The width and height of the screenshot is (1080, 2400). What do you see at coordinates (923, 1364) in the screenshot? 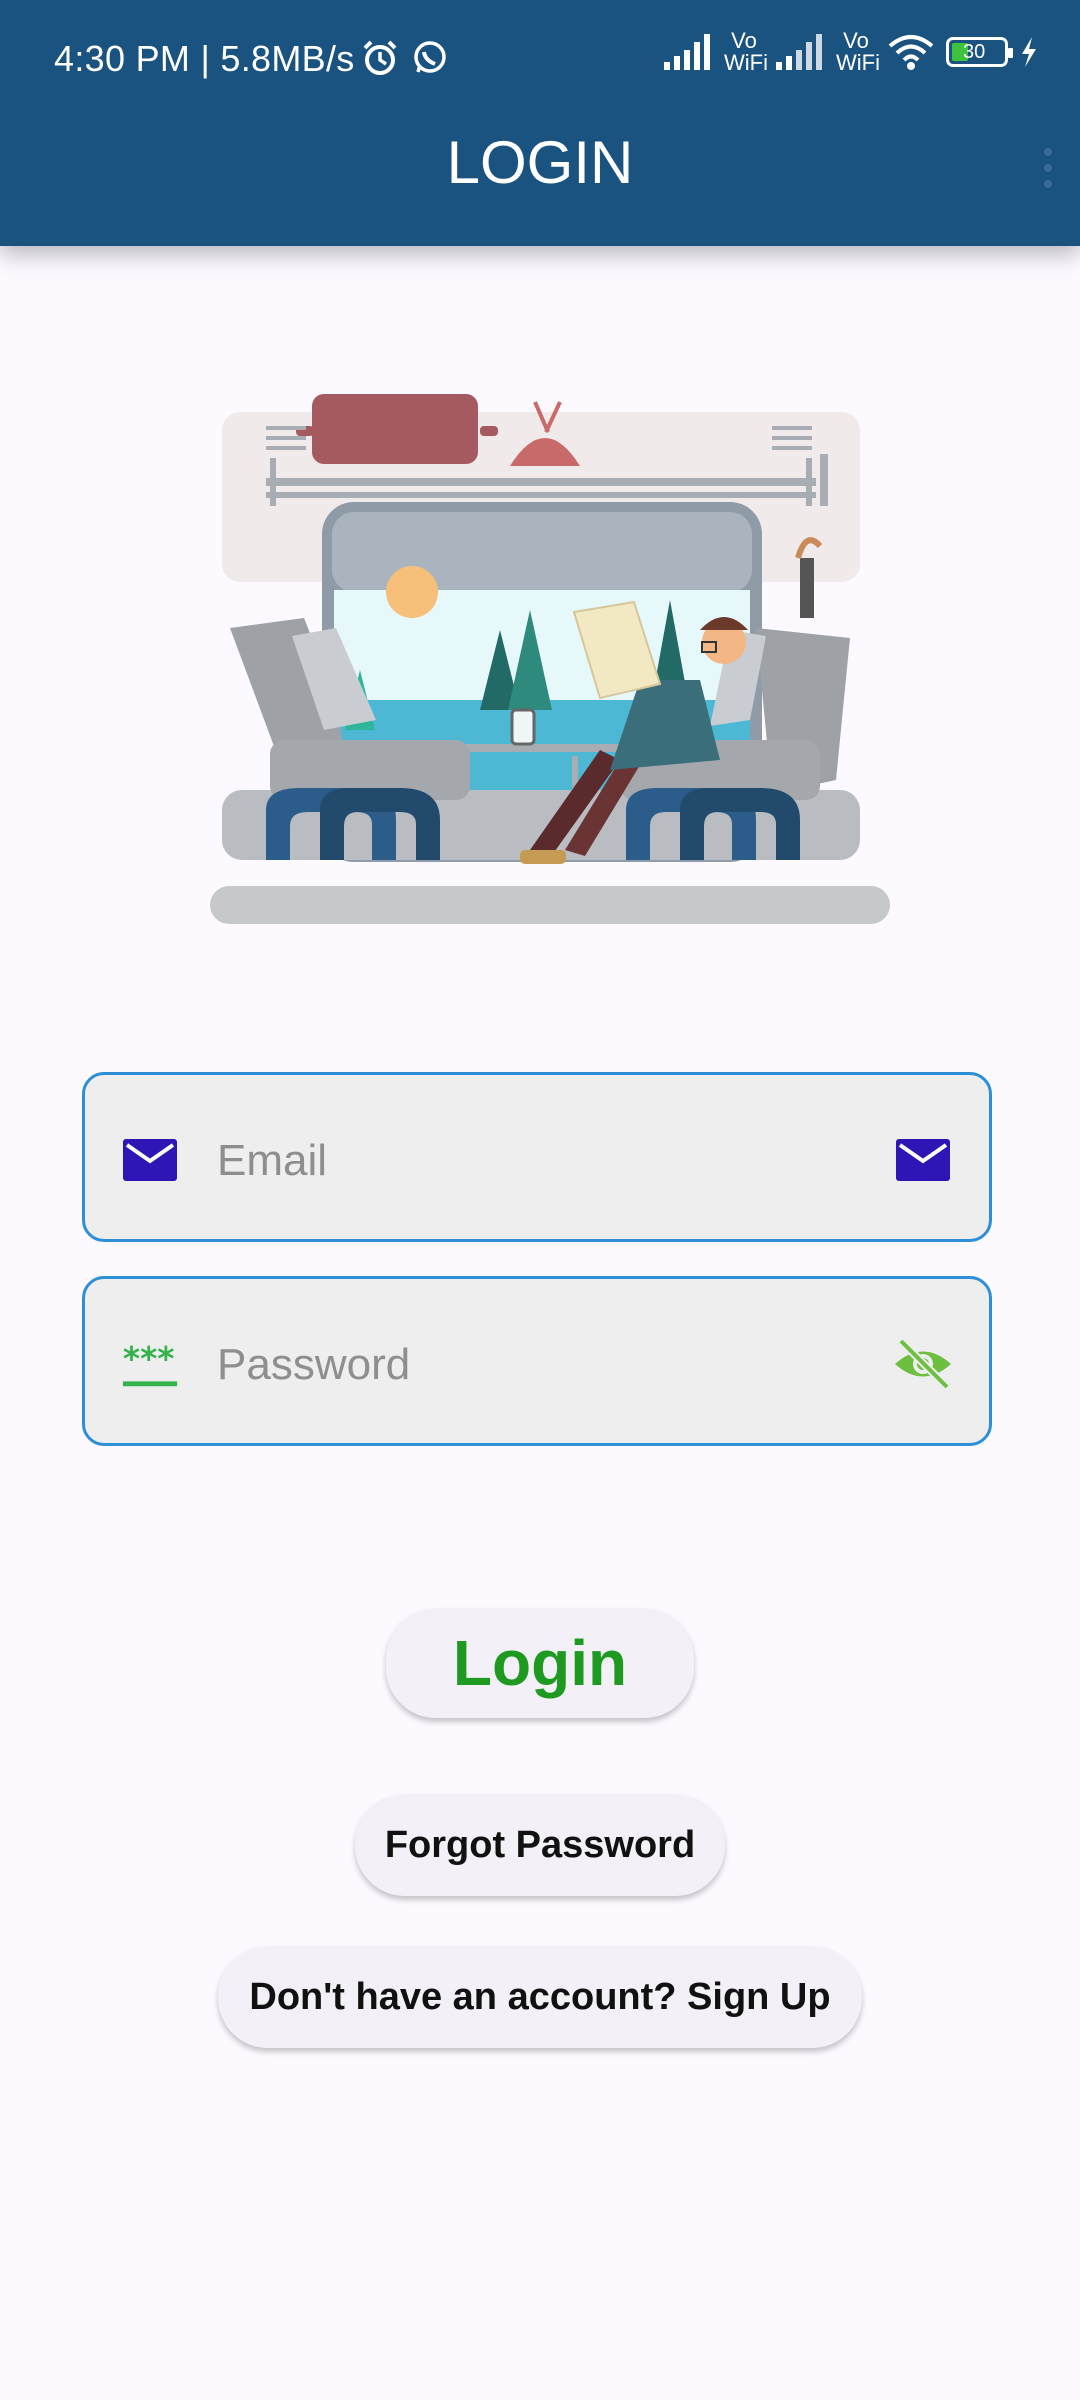
I see `eye-off-icon` at bounding box center [923, 1364].